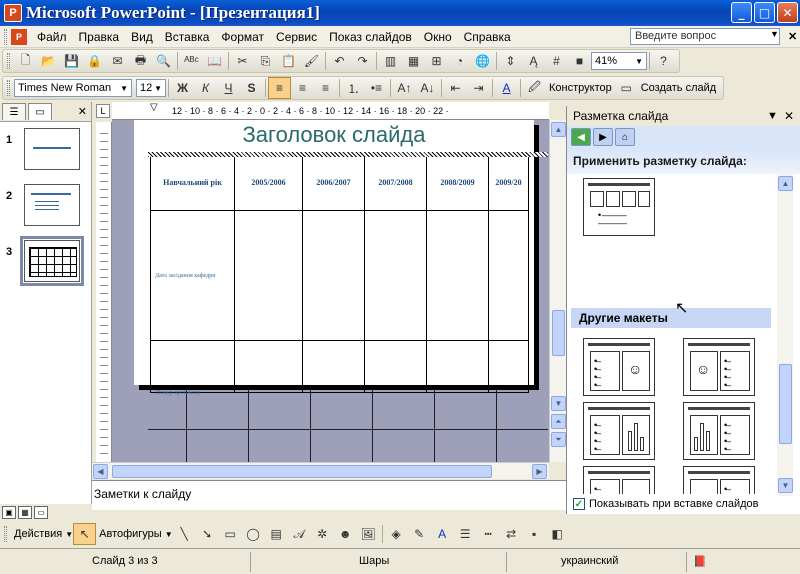  Describe the element at coordinates (619, 61) in the screenshot. I see `zoom-select: 41% ▼` at that location.